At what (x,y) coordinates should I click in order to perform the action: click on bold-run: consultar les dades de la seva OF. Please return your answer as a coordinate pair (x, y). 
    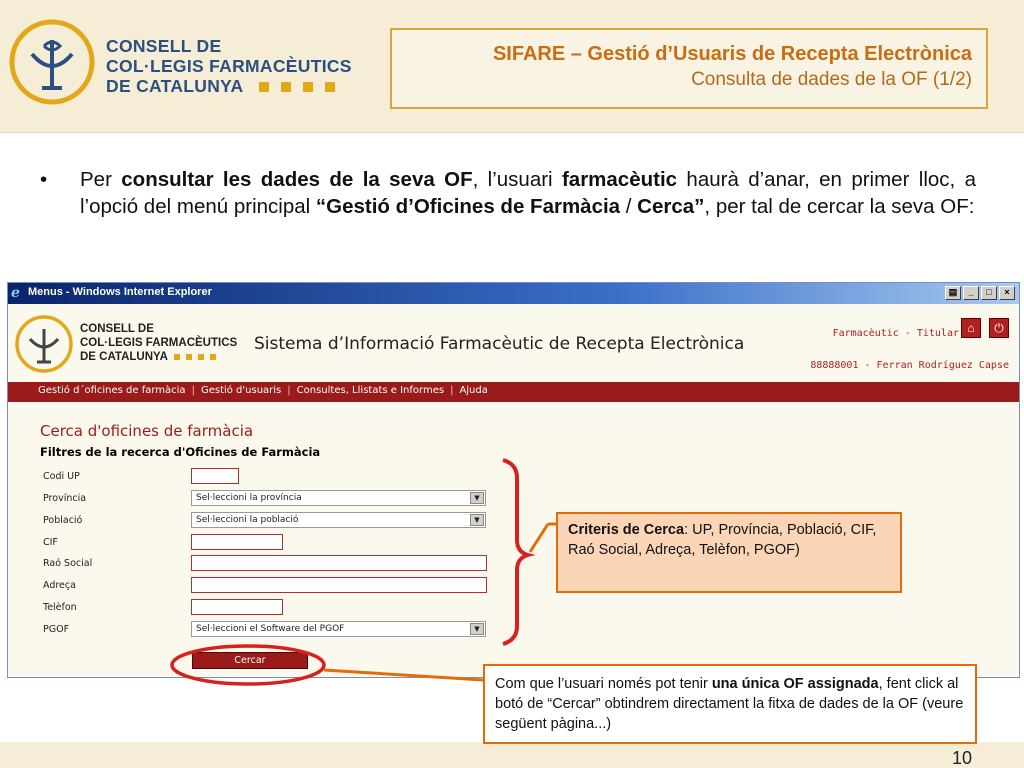
    Looking at the image, I should click on (297, 179).